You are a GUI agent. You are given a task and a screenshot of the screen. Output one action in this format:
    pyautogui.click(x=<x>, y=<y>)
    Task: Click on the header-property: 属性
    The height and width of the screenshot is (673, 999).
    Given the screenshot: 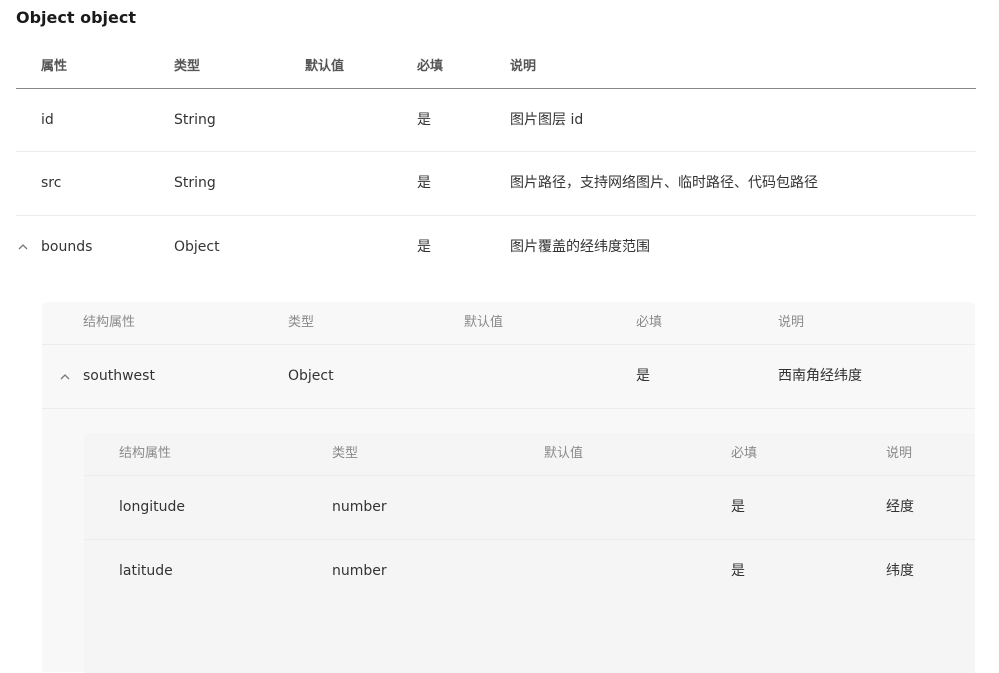 What is the action you would take?
    pyautogui.click(x=54, y=66)
    